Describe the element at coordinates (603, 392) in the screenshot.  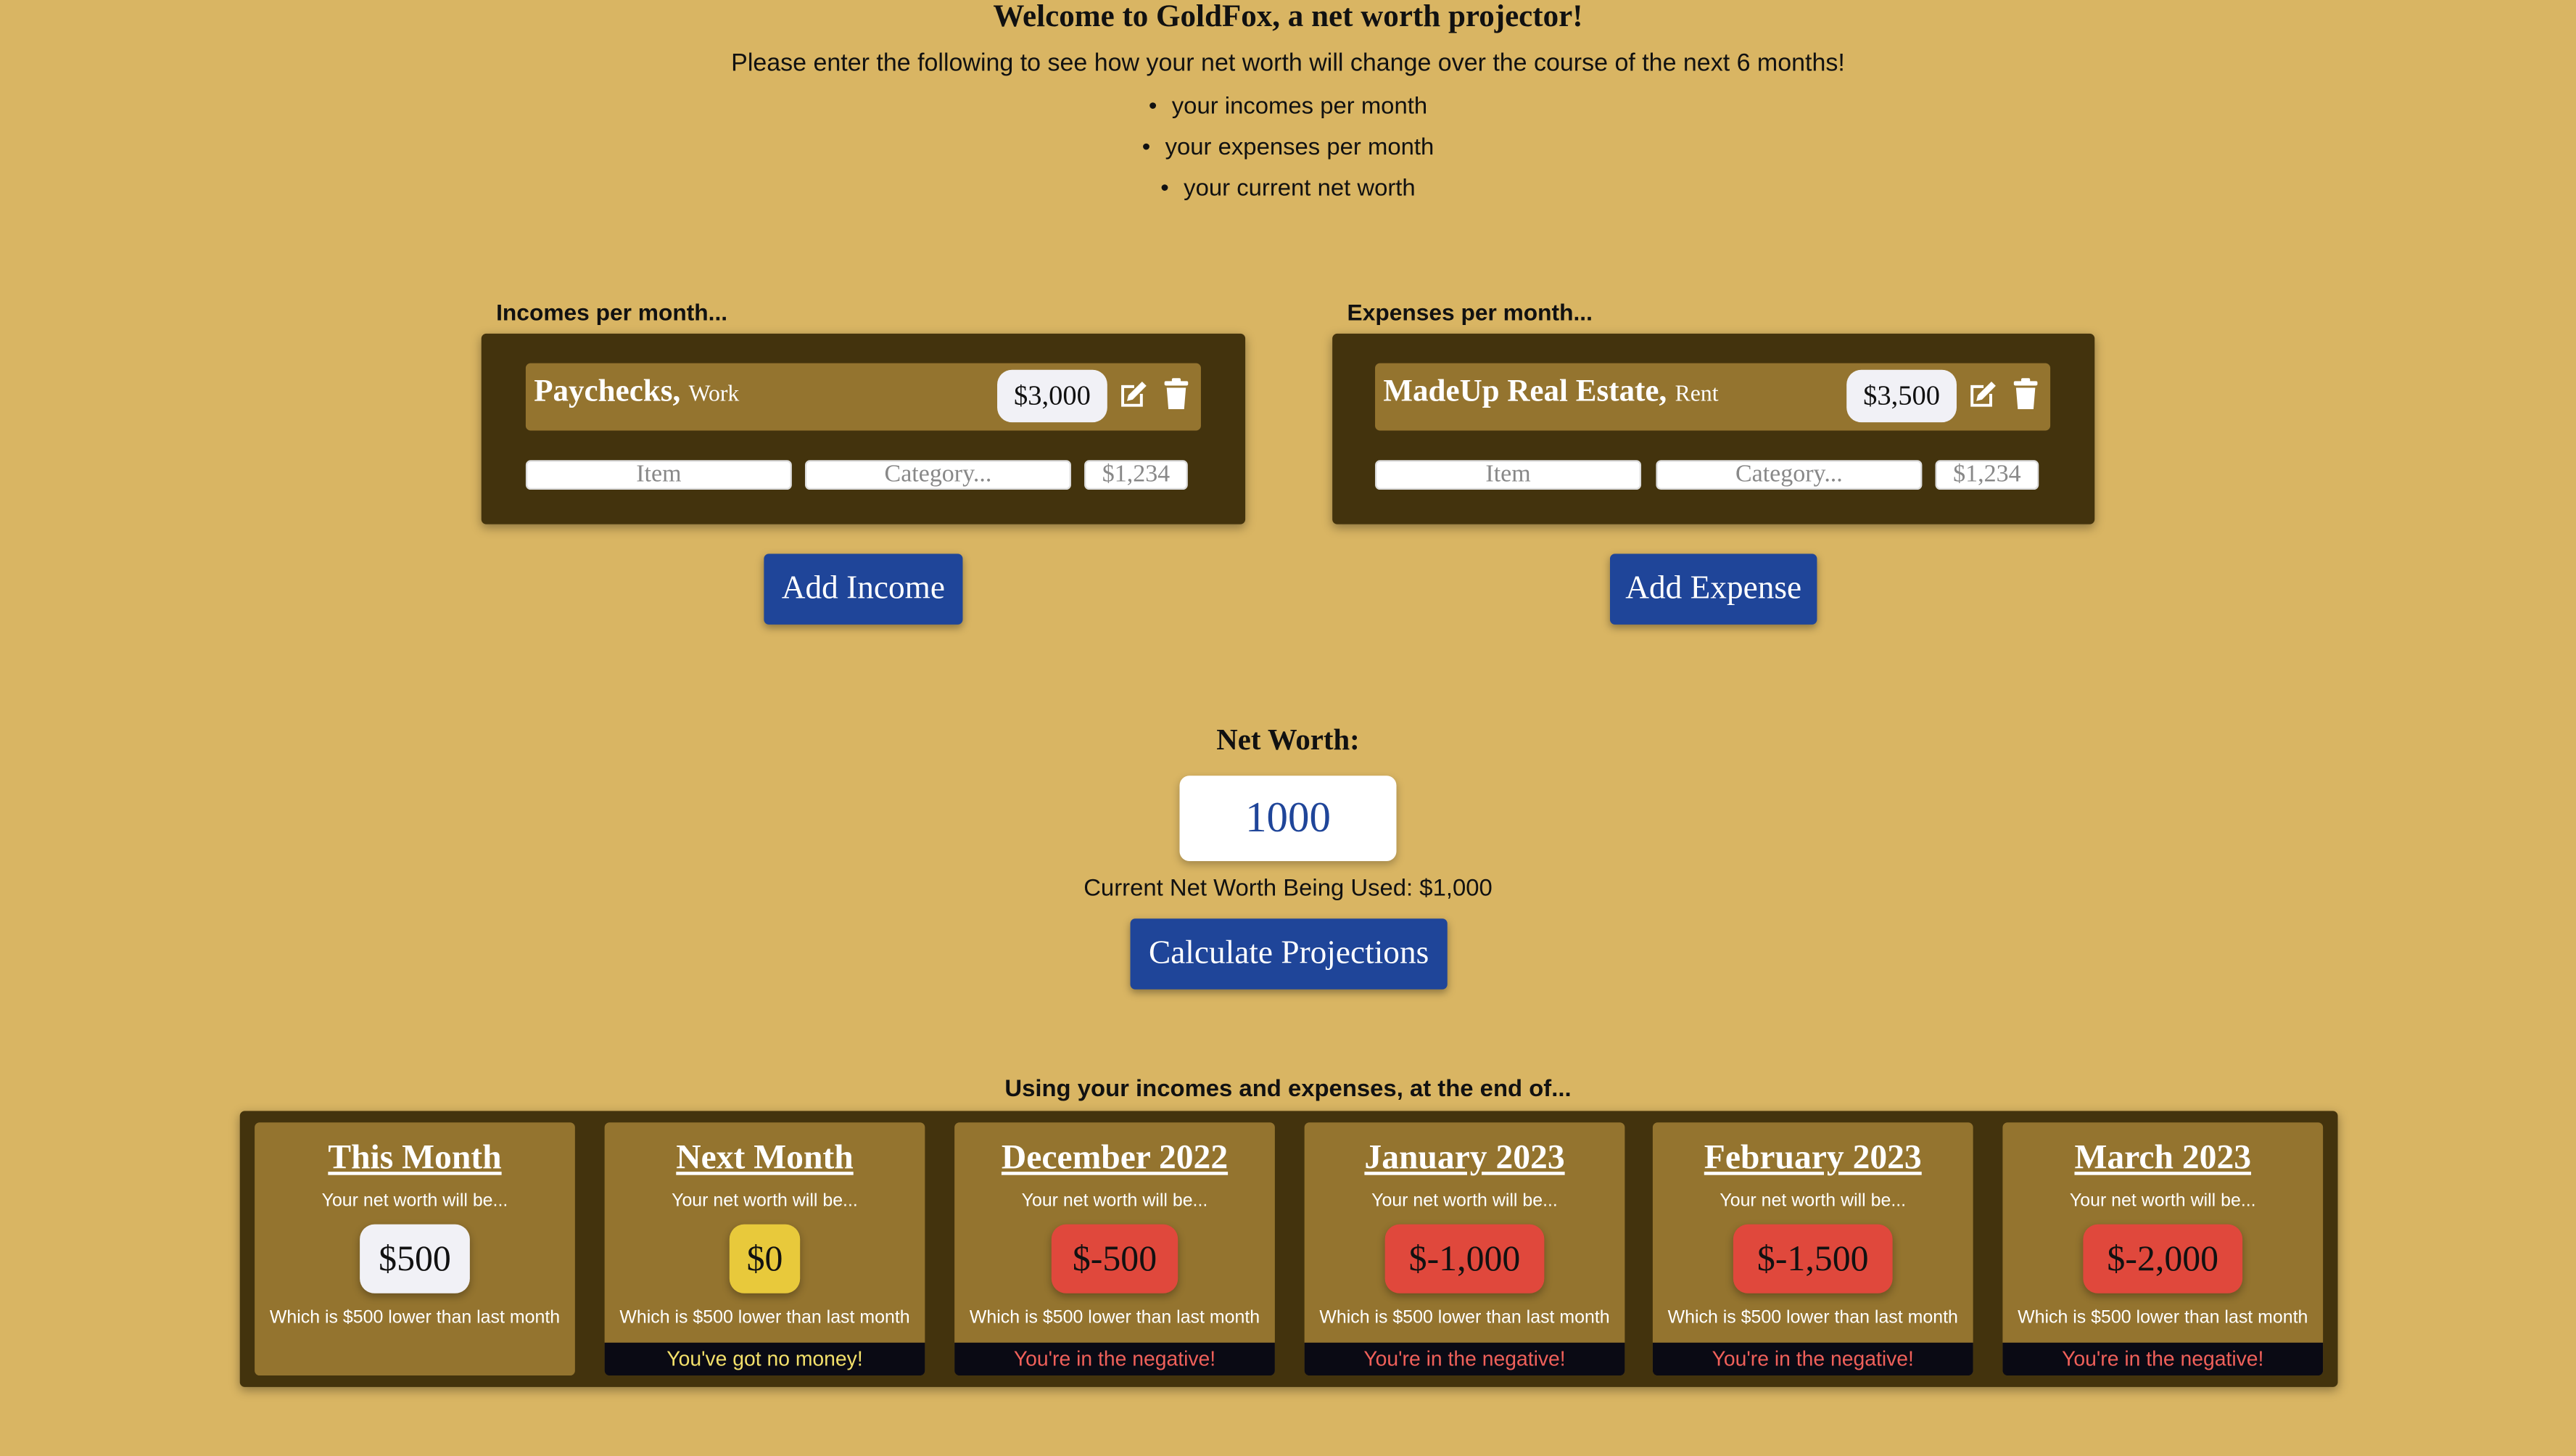
I see `income-entry-title: Paychecks` at that location.